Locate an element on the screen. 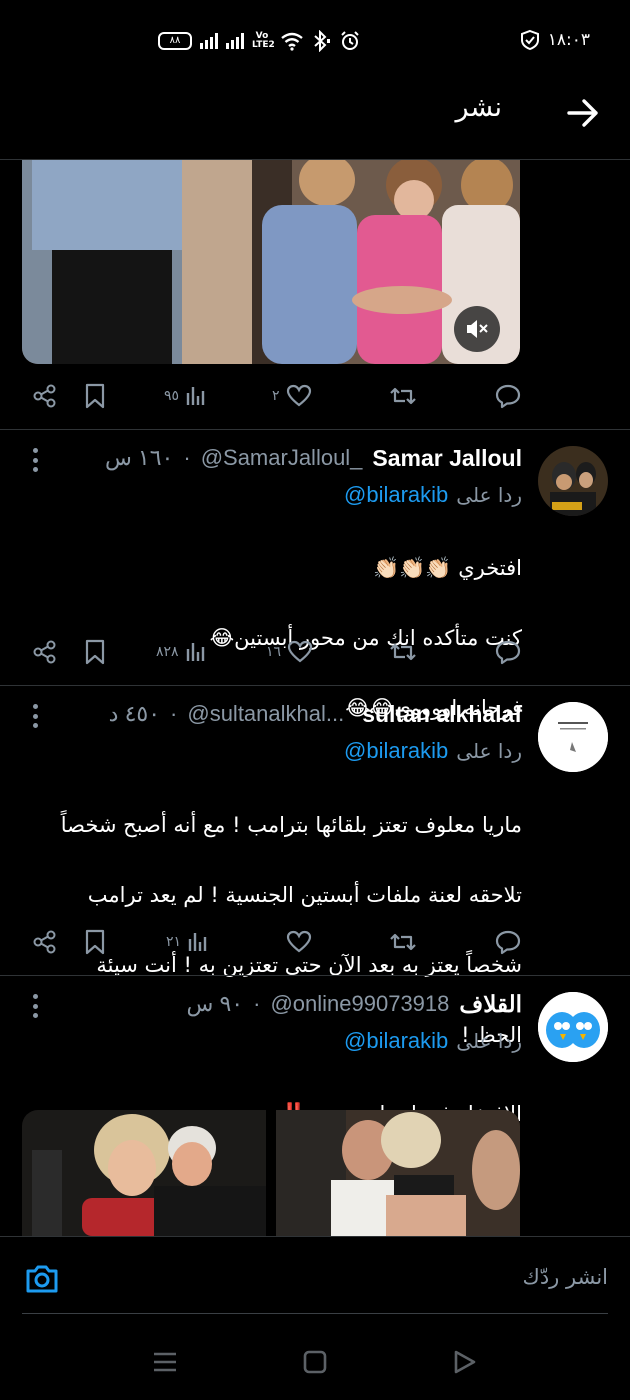 This screenshot has height=1400, width=630. user-handle: @online99073918 is located at coordinates (359, 1004).